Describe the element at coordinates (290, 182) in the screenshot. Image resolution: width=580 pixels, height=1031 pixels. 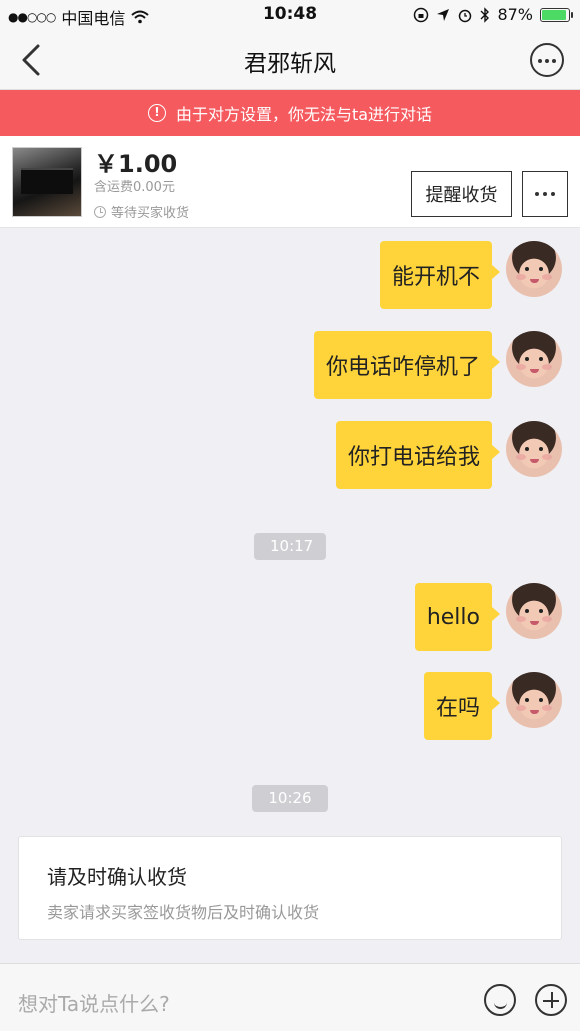
I see `product-card: ￥1.00 含运费0.00元 等待买家收货 提醒收货` at that location.